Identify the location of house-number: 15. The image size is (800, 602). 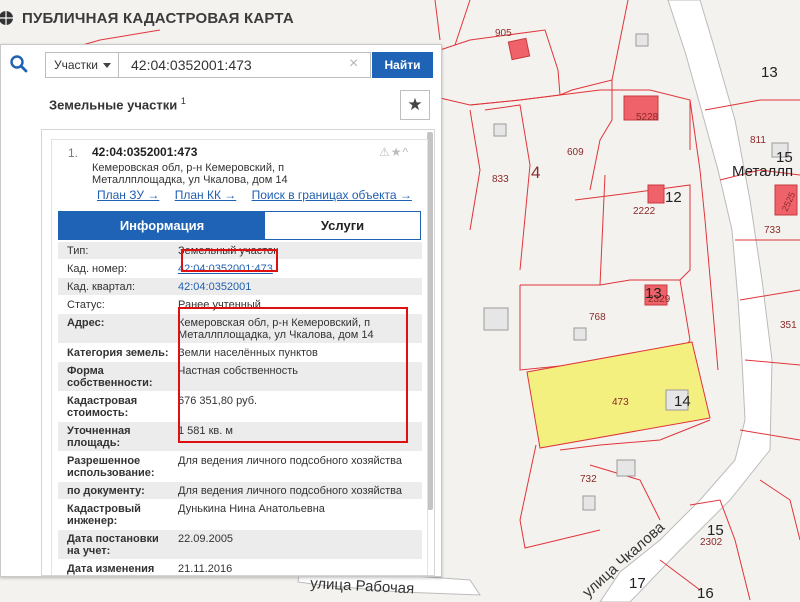
(715, 530).